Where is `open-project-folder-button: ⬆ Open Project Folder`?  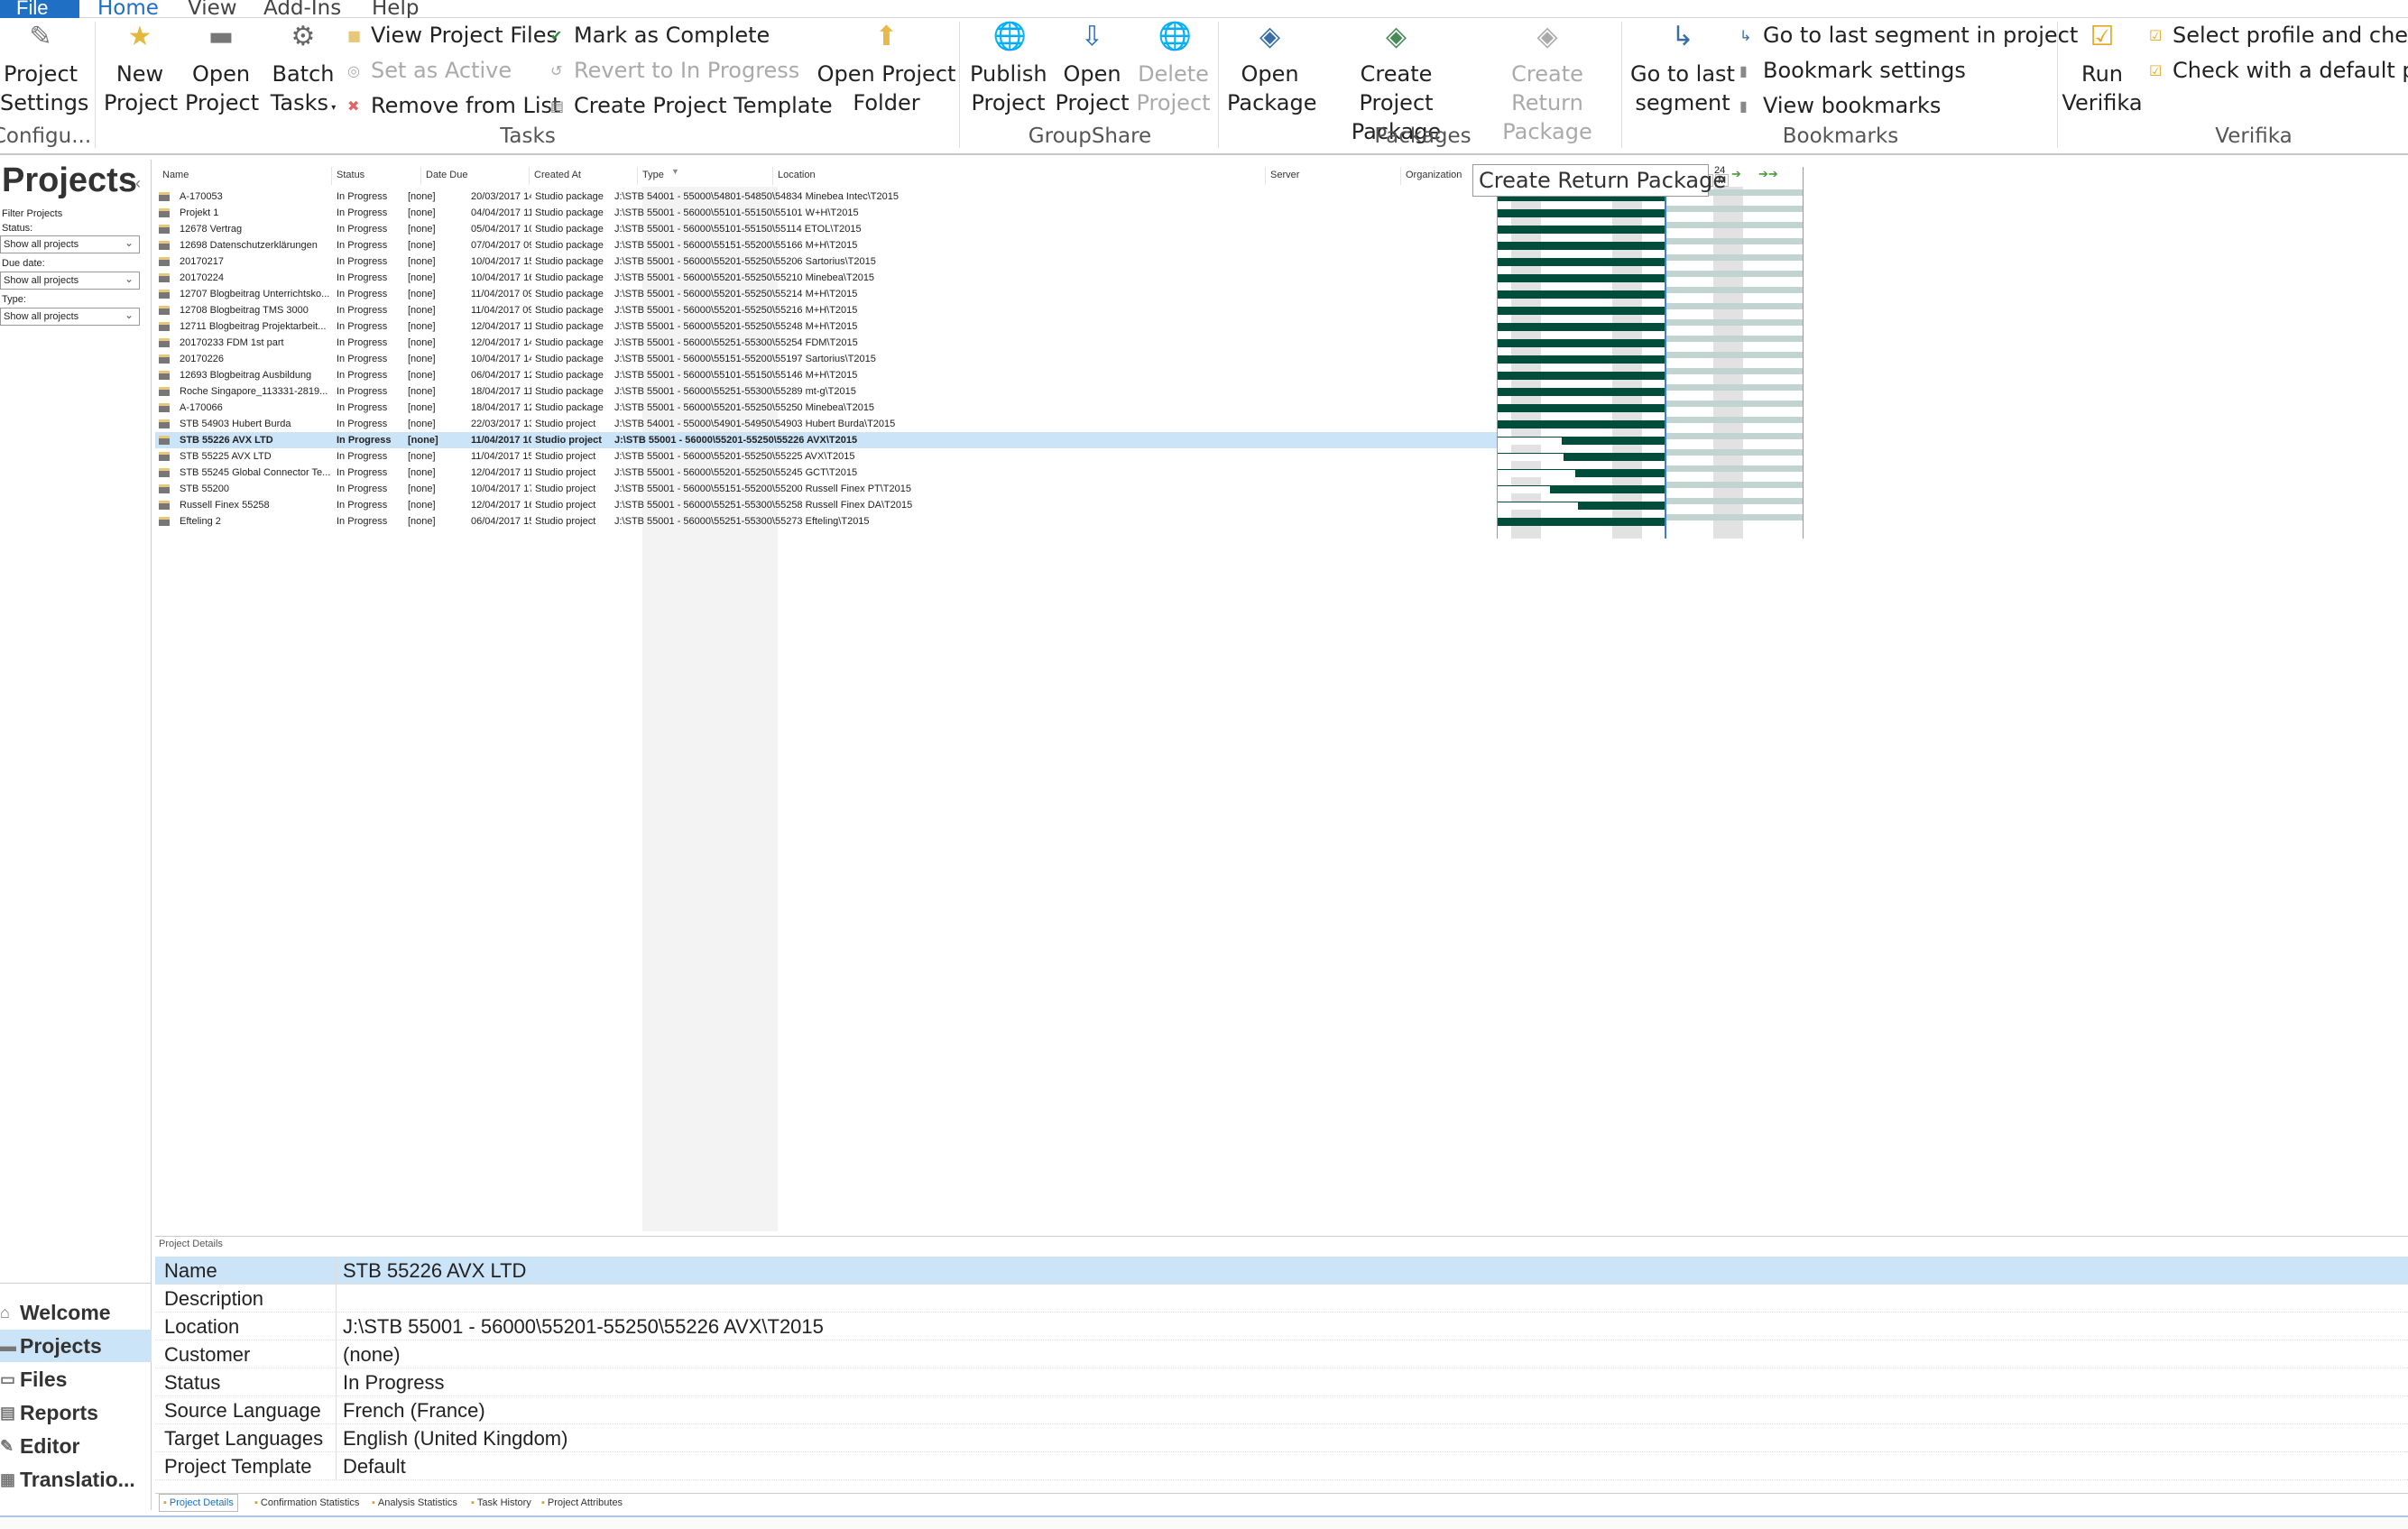 open-project-folder-button: ⬆ Open Project Folder is located at coordinates (886, 69).